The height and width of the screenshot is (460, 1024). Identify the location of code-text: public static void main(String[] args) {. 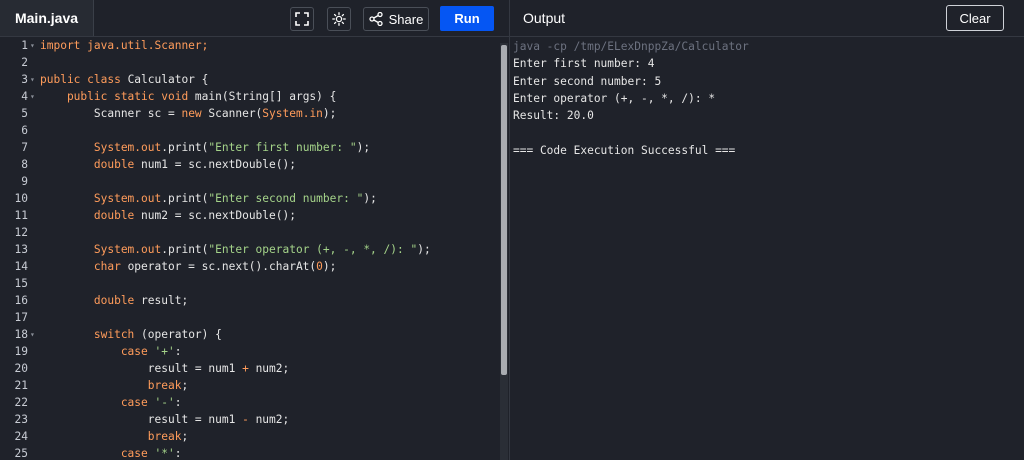
(188, 96).